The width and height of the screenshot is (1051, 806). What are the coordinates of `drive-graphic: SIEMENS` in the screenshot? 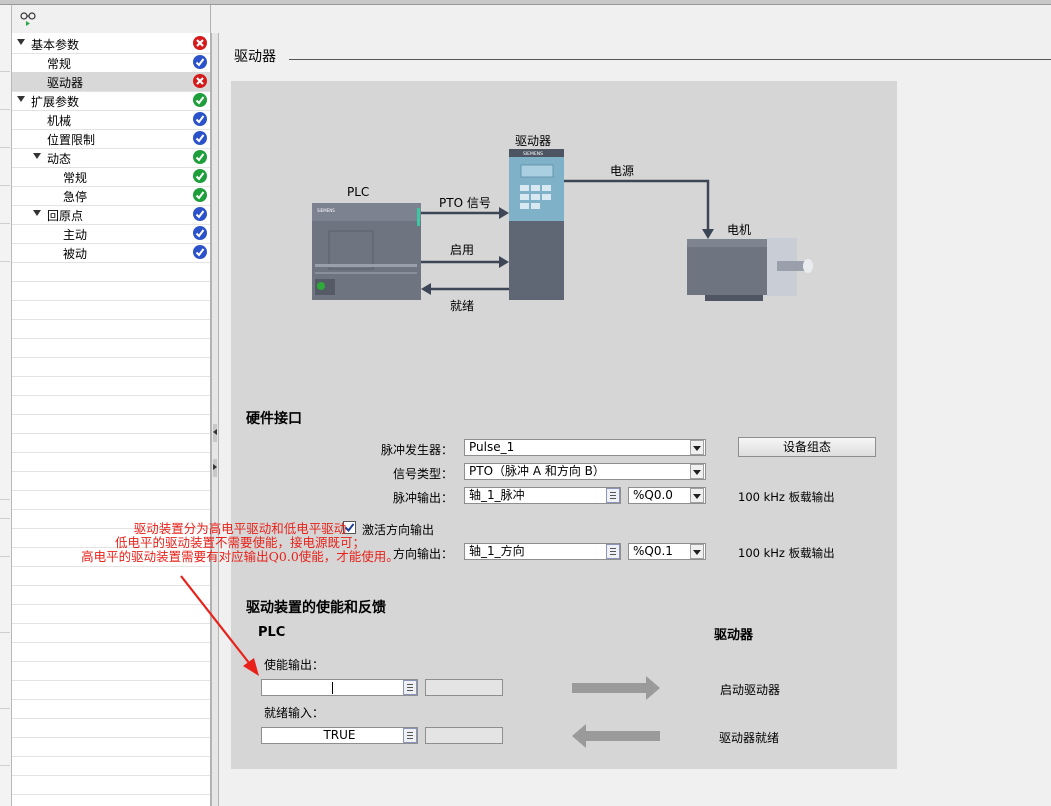 It's located at (536, 224).